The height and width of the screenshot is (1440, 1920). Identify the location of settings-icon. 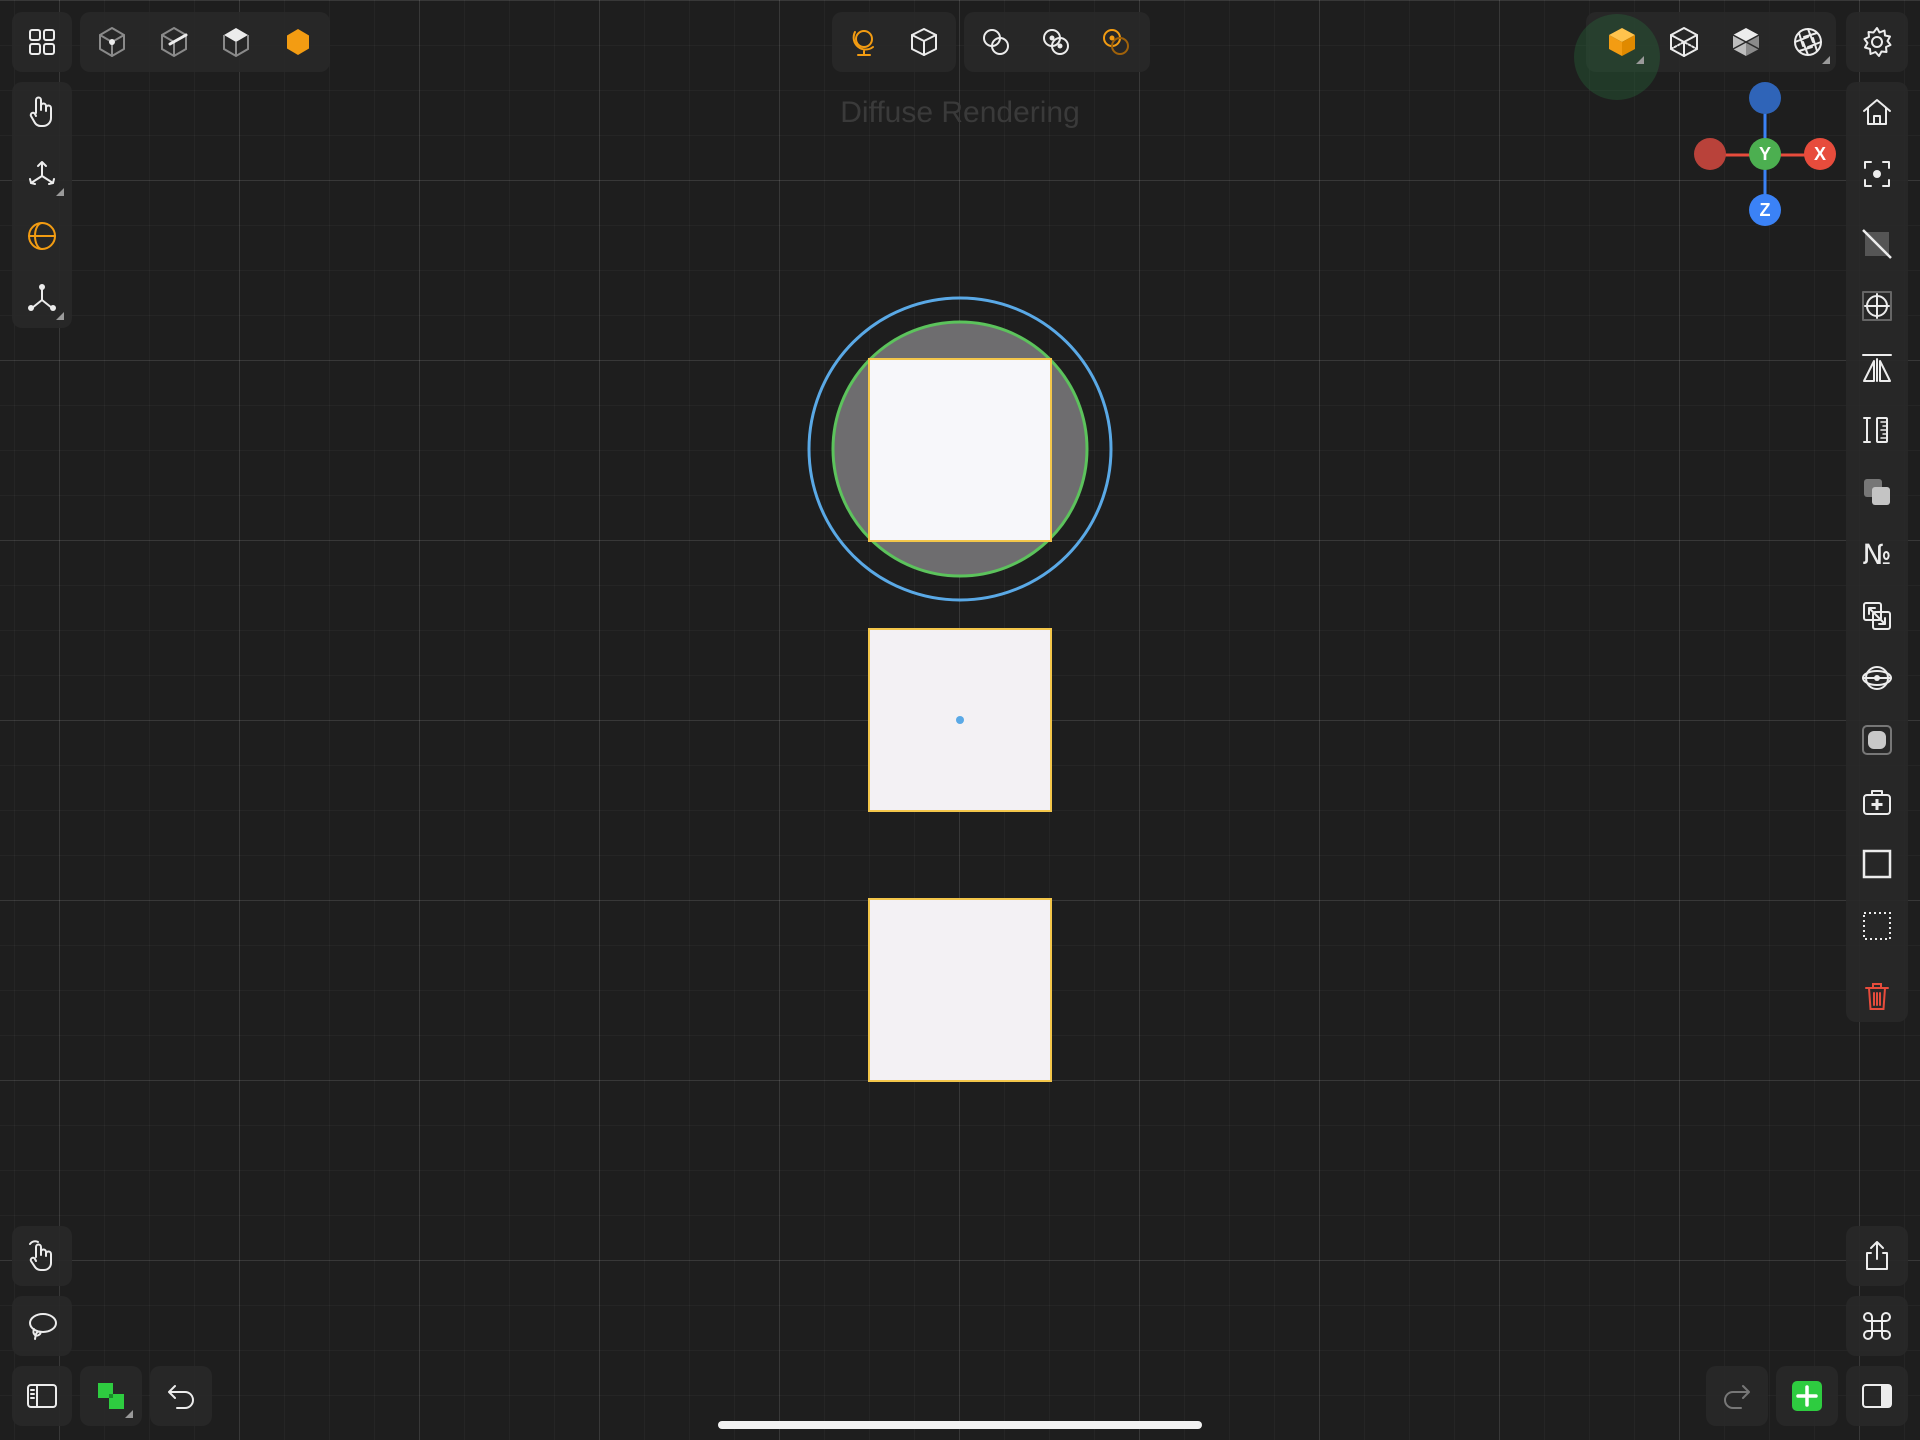
(1877, 42).